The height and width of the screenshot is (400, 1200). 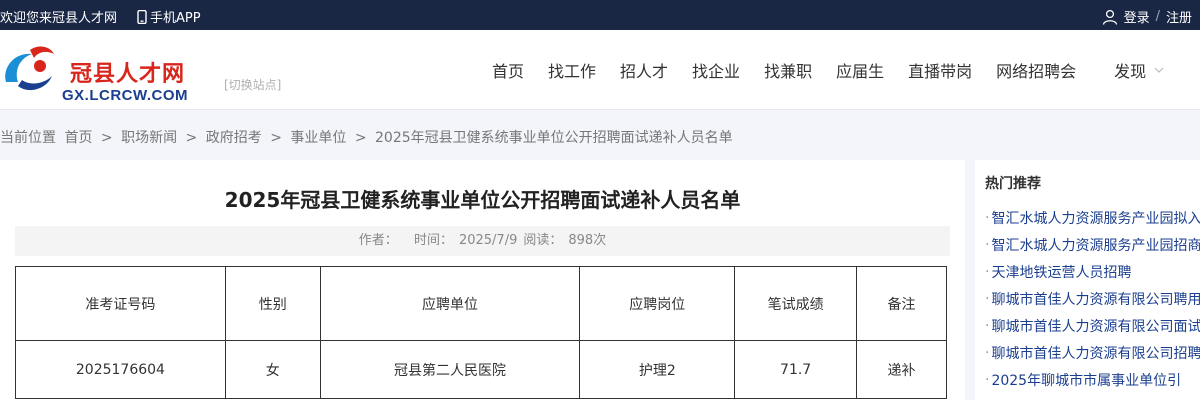 What do you see at coordinates (1036, 70) in the screenshot?
I see `nav-online-fair: 网络招聘会` at bounding box center [1036, 70].